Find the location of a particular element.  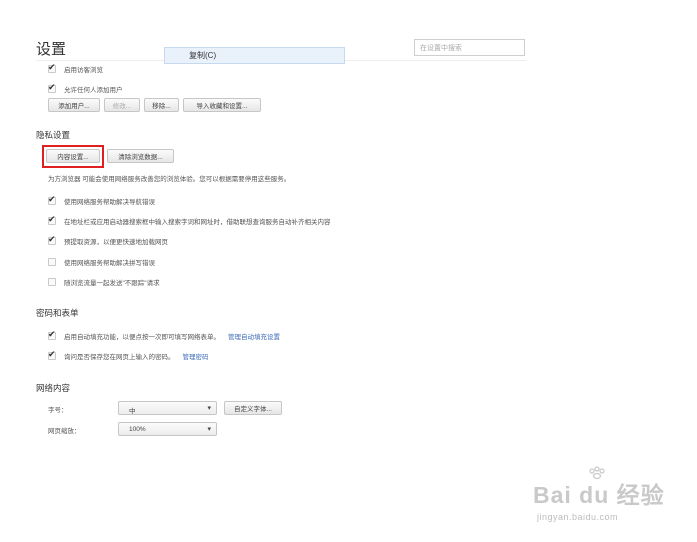

autofill-label: 启用自动填充功能，以便点按一次即可填写网络表单。 is located at coordinates (142, 337).